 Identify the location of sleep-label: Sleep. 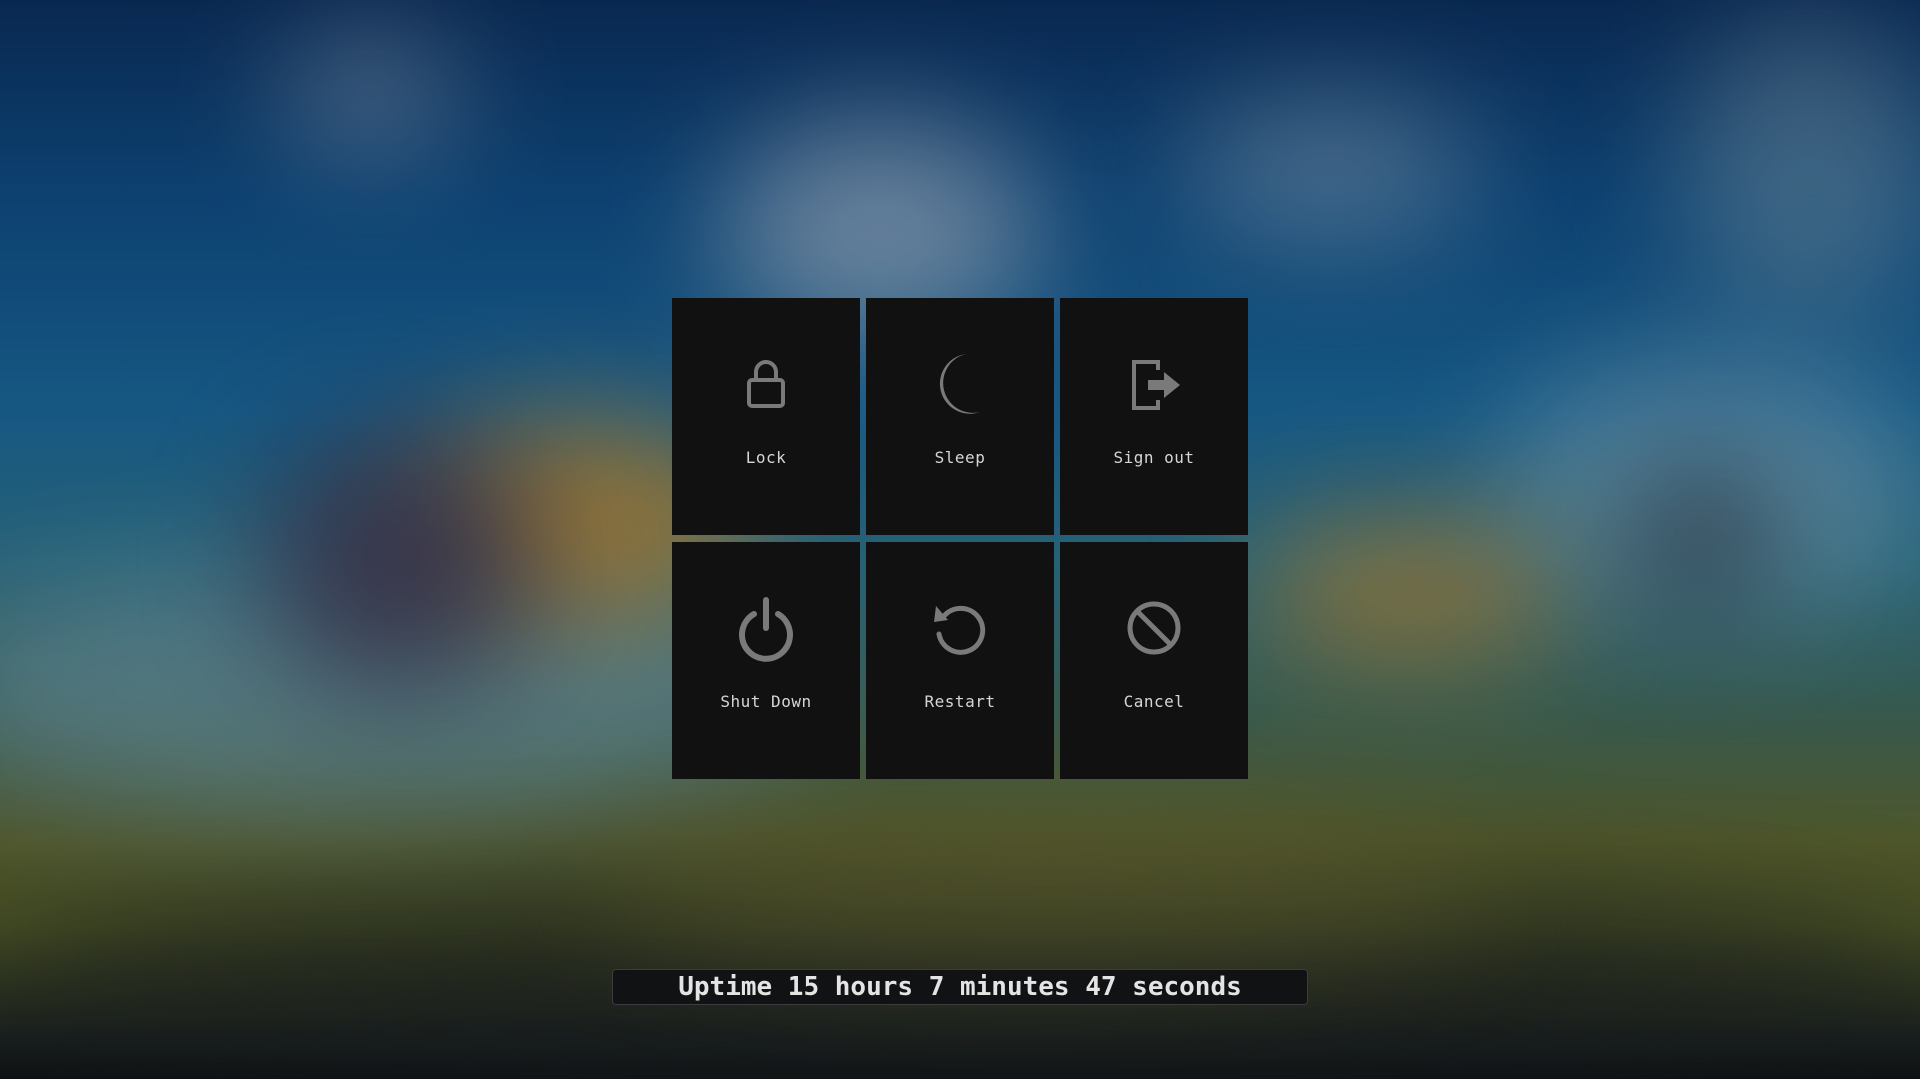
(960, 457).